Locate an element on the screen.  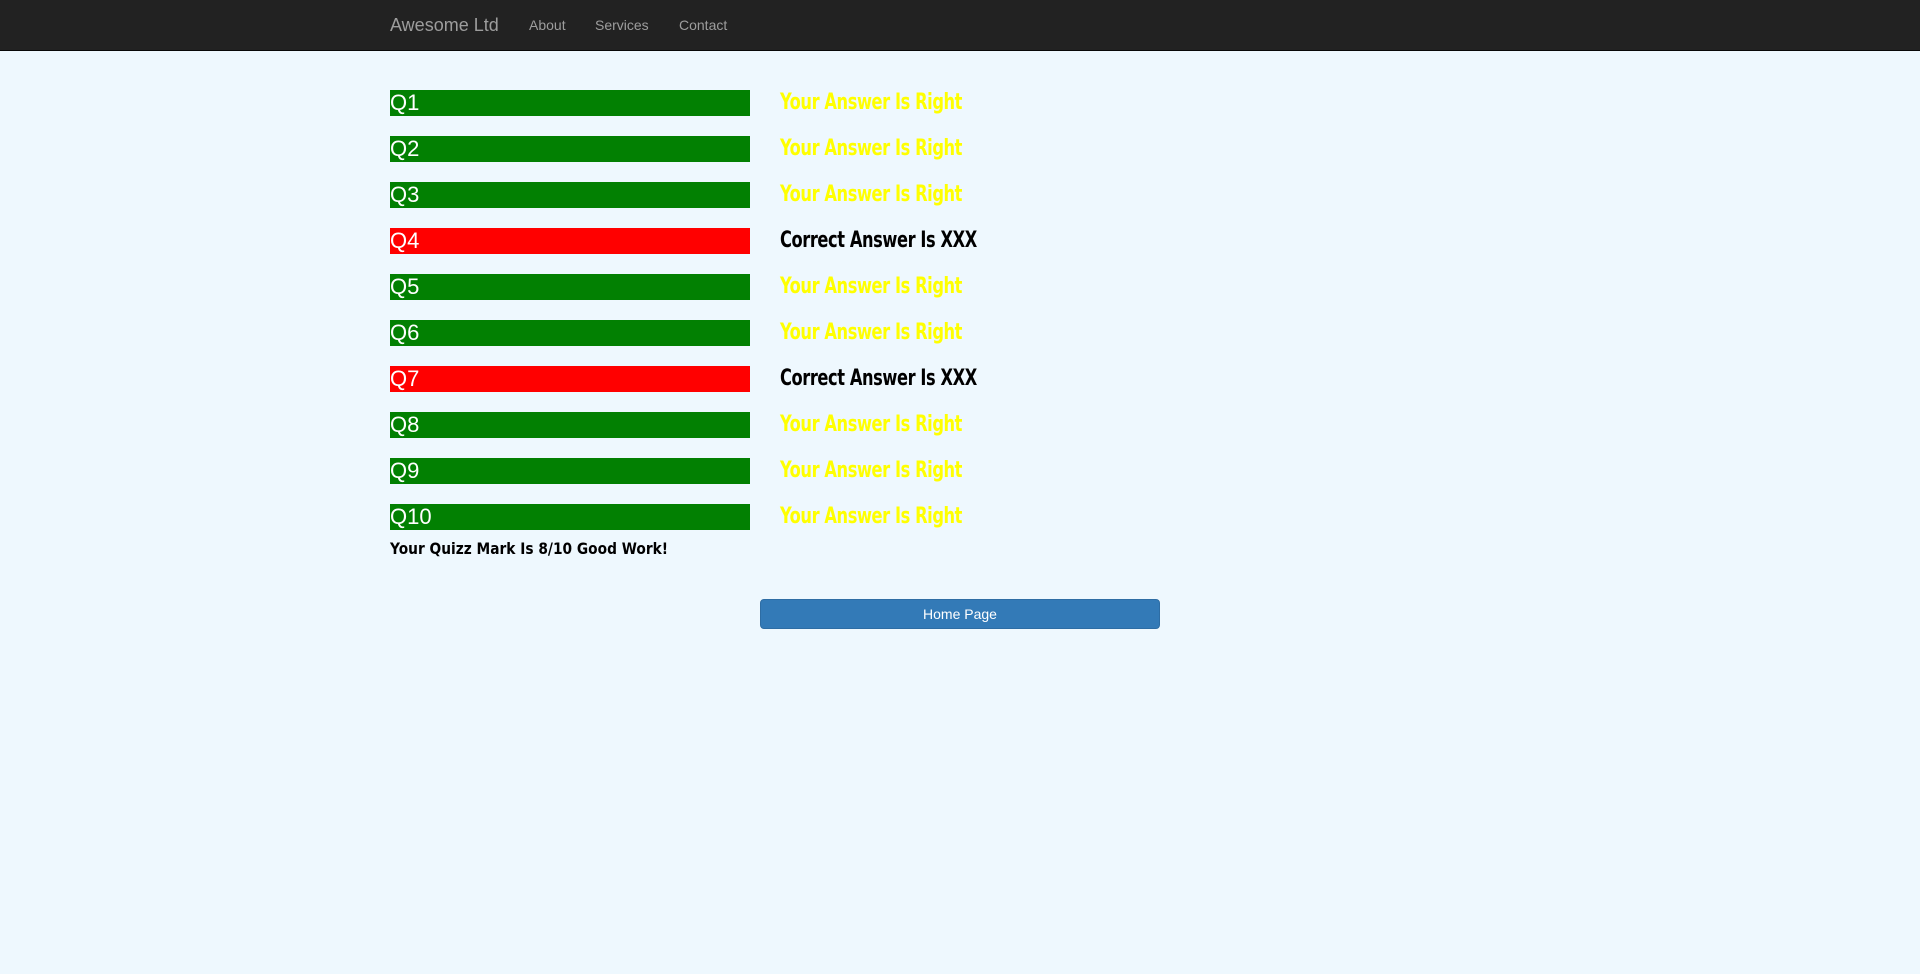
result-row: Q1 Your Answer Is Right is located at coordinates (790, 103).